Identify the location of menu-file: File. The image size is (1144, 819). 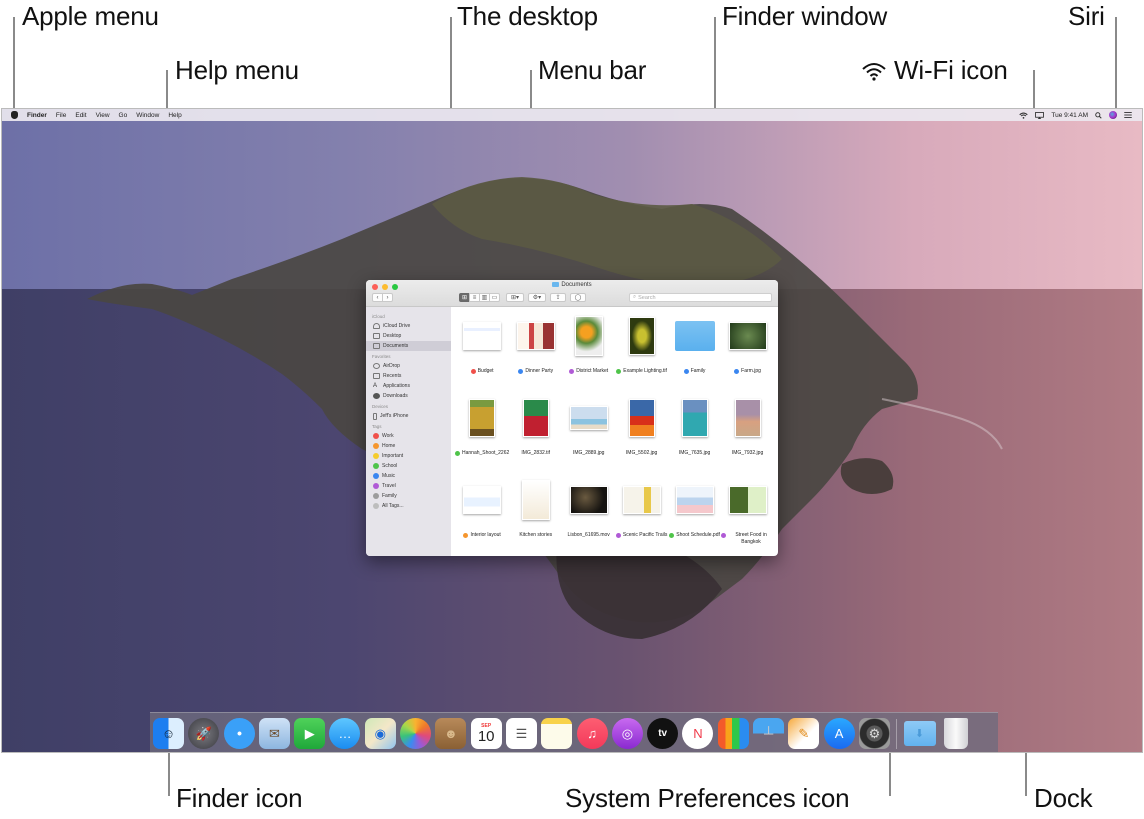
(61, 115).